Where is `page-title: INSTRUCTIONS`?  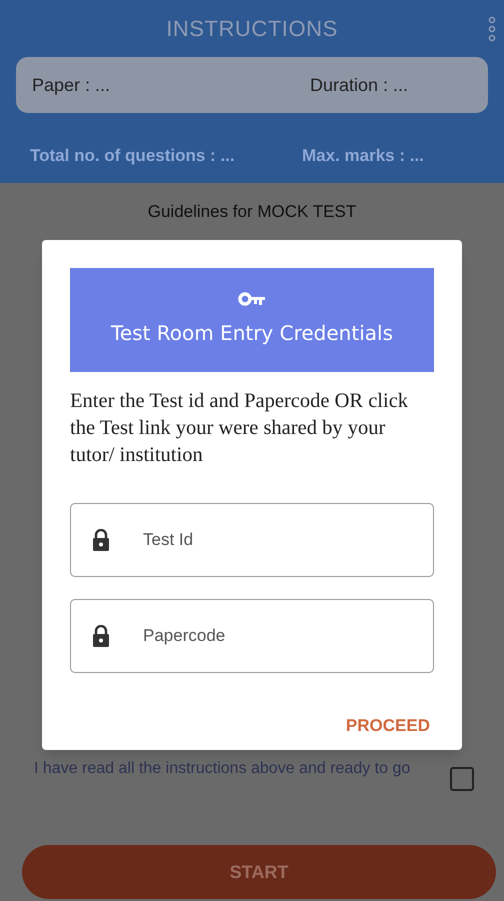
page-title: INSTRUCTIONS is located at coordinates (252, 29).